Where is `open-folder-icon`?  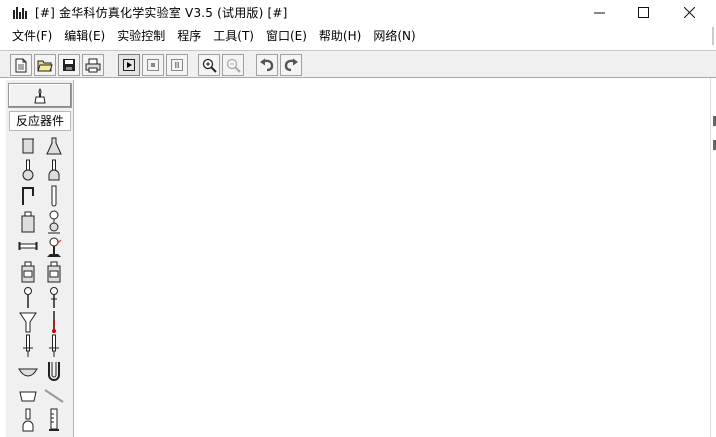 open-folder-icon is located at coordinates (45, 66).